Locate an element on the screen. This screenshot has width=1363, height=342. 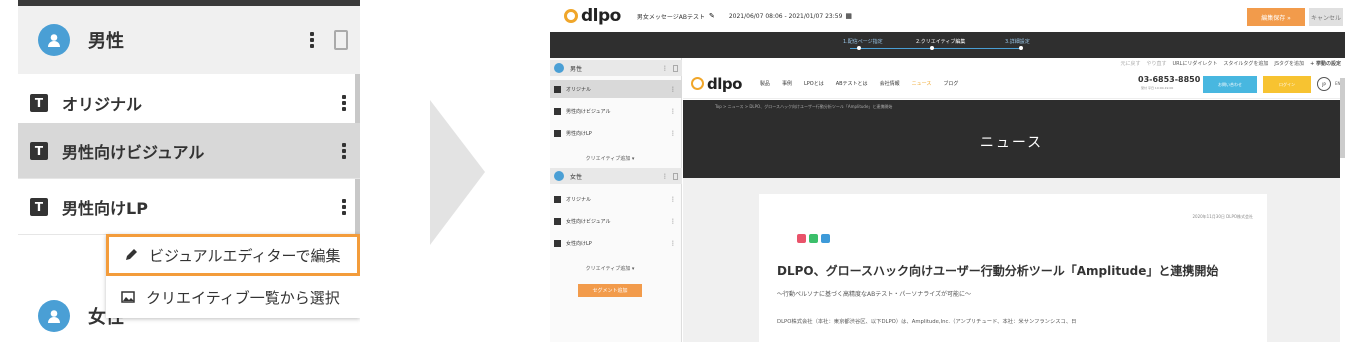
language-toggle: JP is located at coordinates (1324, 84).